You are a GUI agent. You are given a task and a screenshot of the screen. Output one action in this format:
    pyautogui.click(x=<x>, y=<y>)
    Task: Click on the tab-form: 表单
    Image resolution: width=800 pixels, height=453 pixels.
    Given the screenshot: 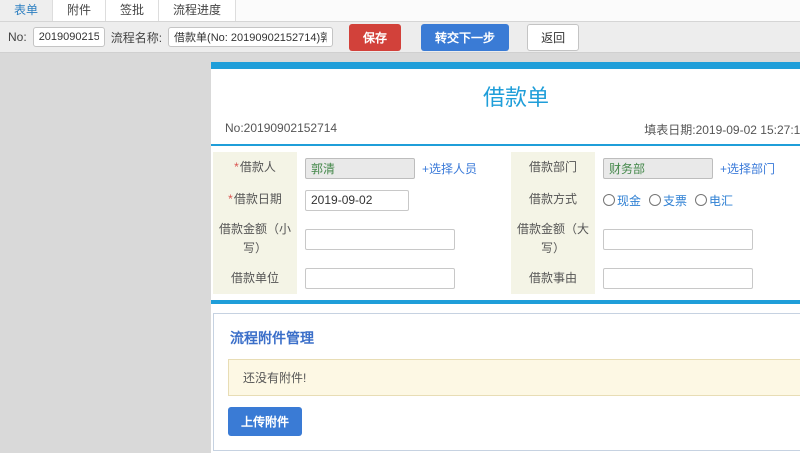 What is the action you would take?
    pyautogui.click(x=27, y=10)
    